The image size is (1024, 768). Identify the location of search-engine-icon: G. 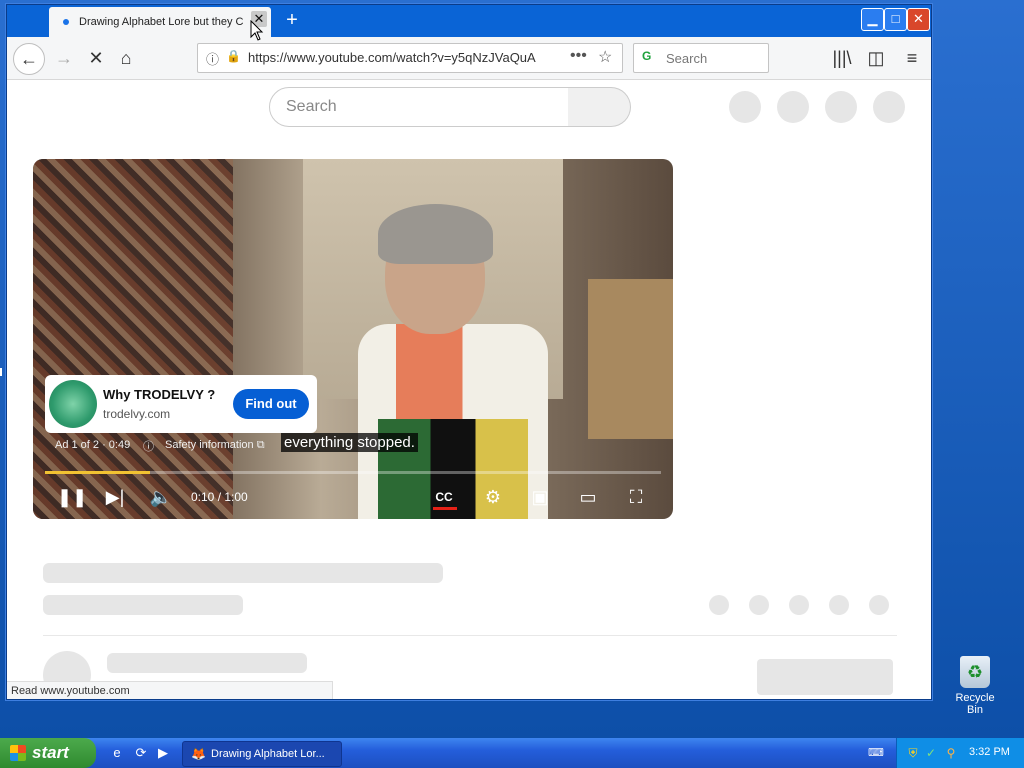
(647, 56).